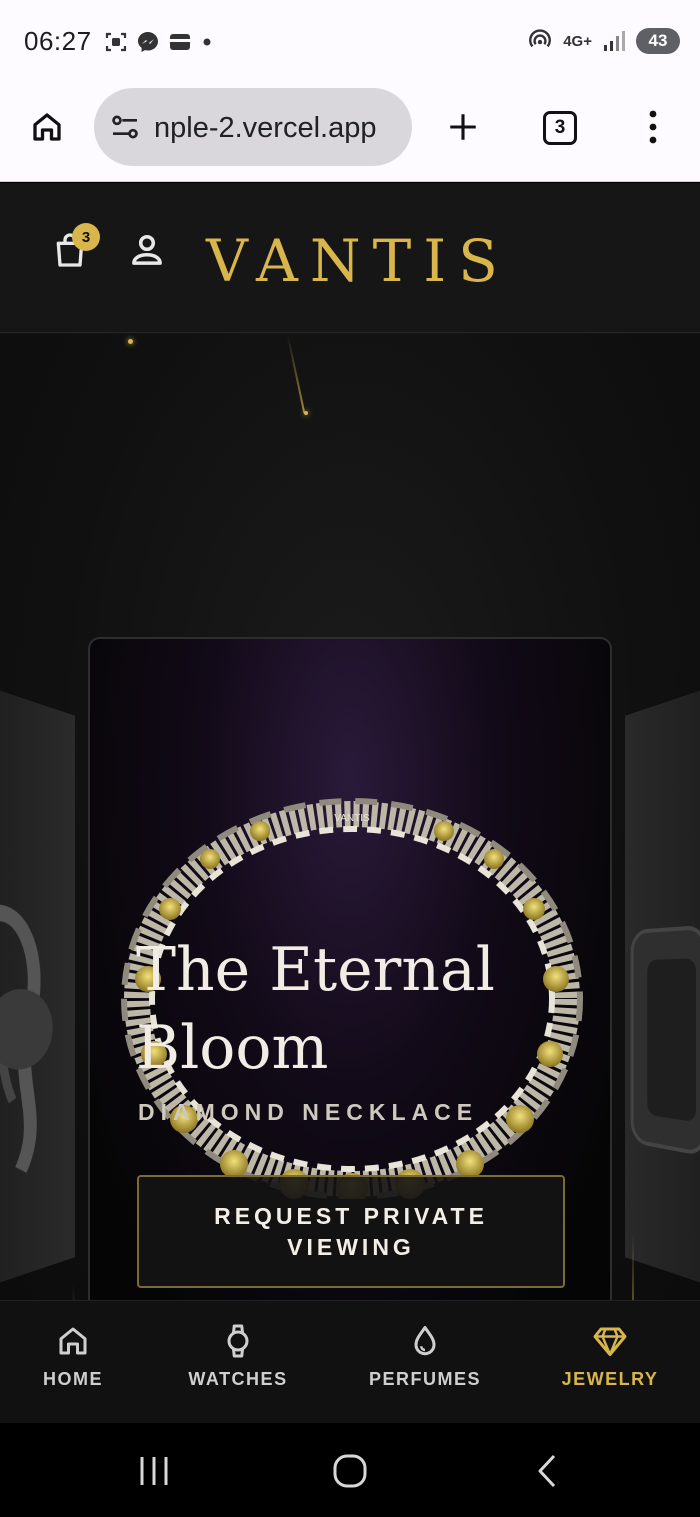 The height and width of the screenshot is (1517, 700). What do you see at coordinates (180, 42) in the screenshot?
I see `wallet-icon` at bounding box center [180, 42].